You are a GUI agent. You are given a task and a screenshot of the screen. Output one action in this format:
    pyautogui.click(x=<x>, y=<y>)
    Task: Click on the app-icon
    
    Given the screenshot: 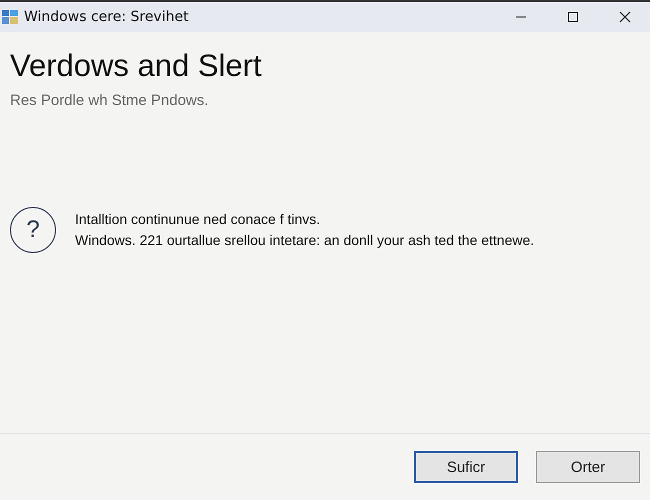 What is the action you would take?
    pyautogui.click(x=10, y=17)
    